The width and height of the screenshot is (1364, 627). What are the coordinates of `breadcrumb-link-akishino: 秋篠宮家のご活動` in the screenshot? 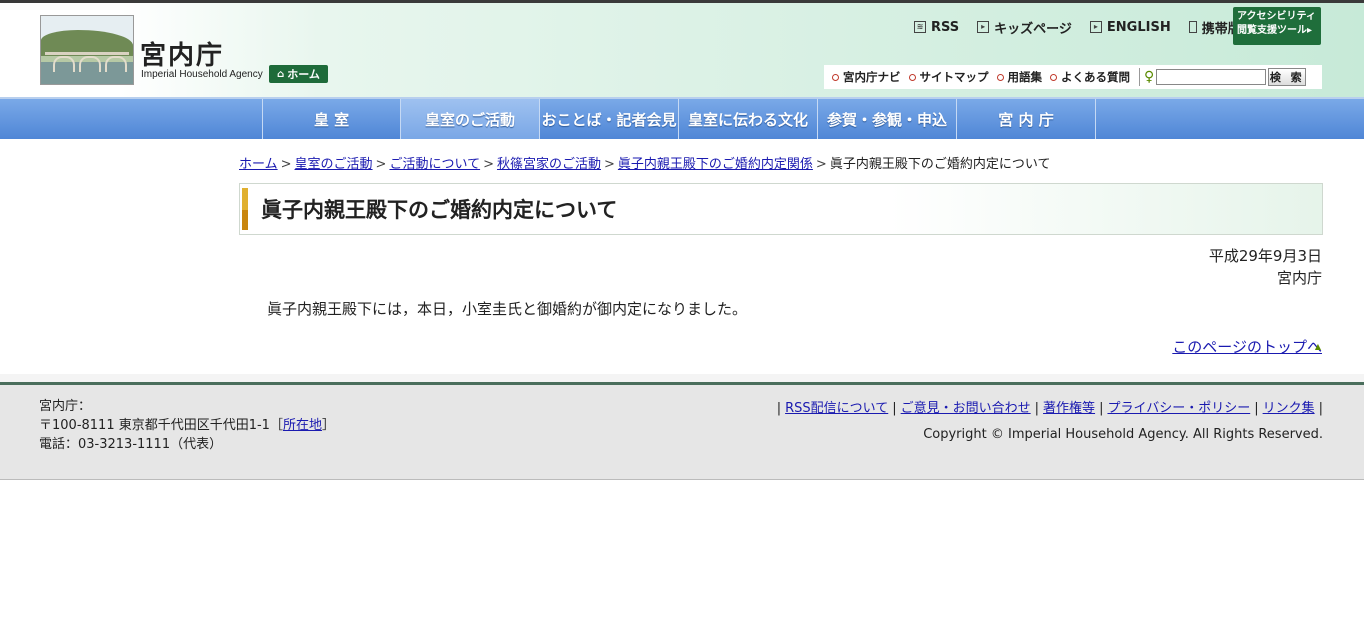 It's located at (549, 164).